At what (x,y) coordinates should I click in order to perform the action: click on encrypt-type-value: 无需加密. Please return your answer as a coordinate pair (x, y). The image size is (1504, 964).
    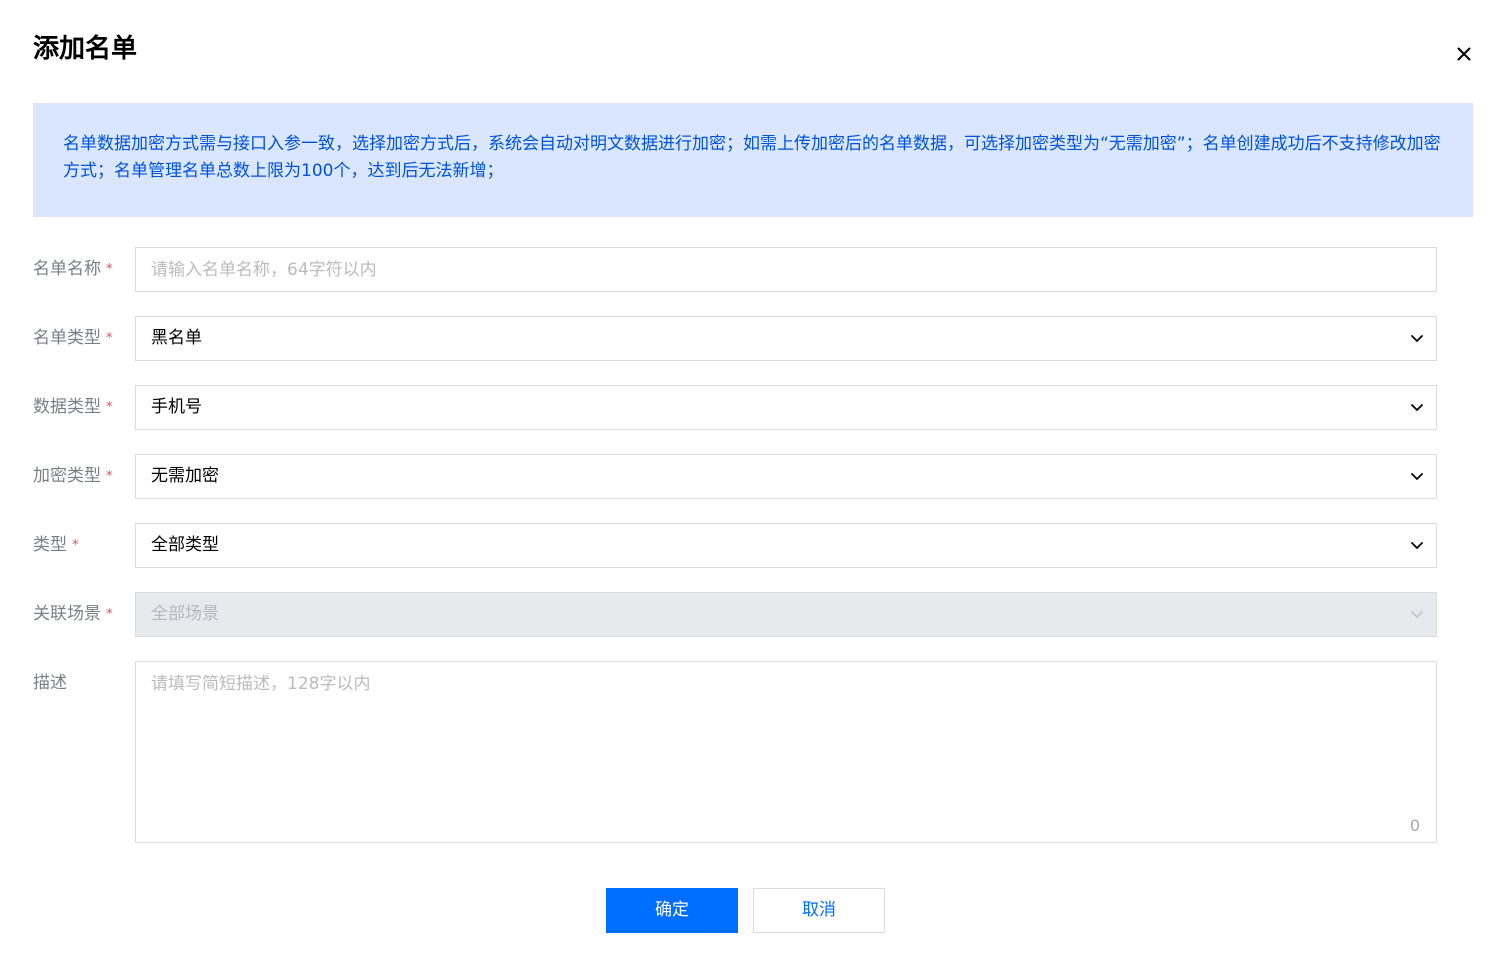
    Looking at the image, I should click on (185, 476).